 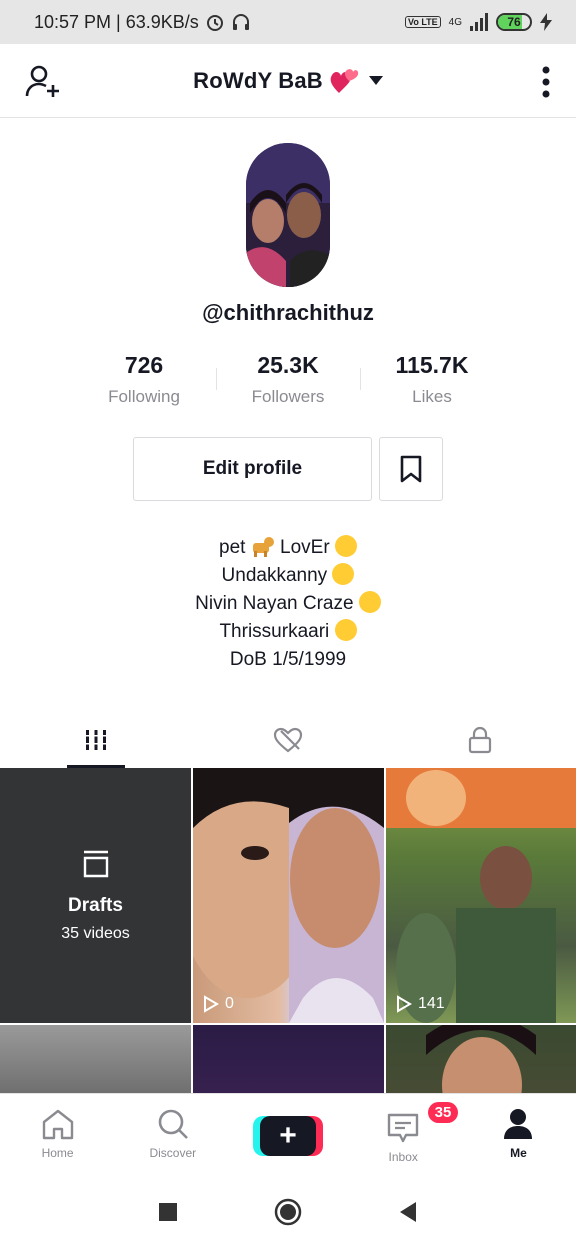 I want to click on battery-level: 76, so click(x=514, y=22).